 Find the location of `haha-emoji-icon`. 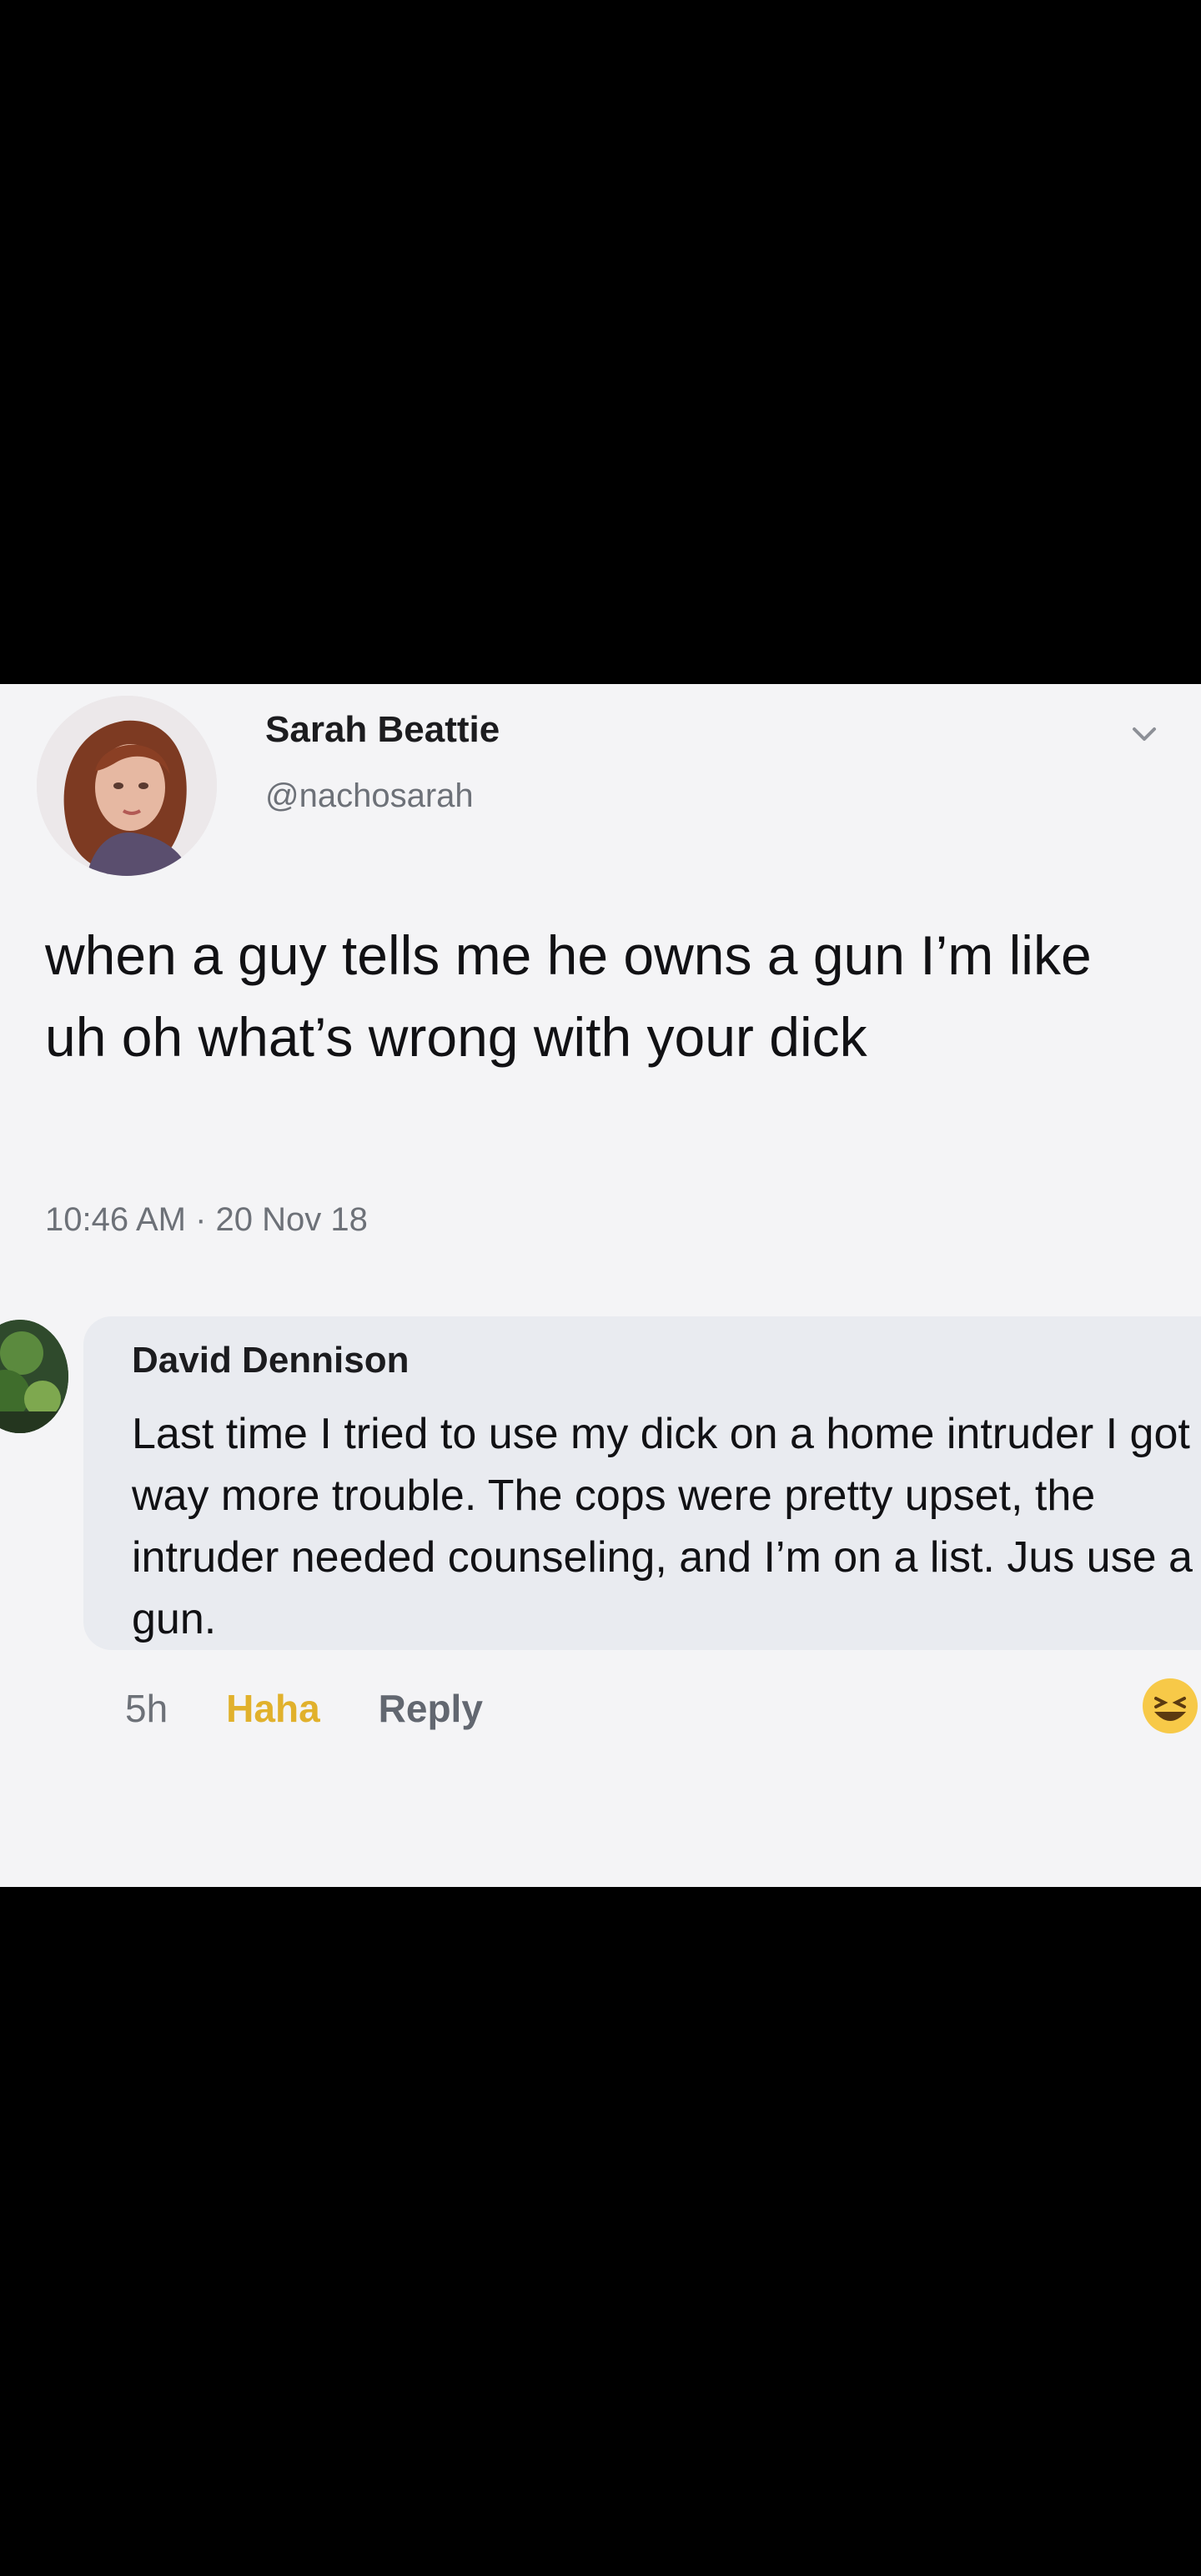

haha-emoji-icon is located at coordinates (1170, 1706).